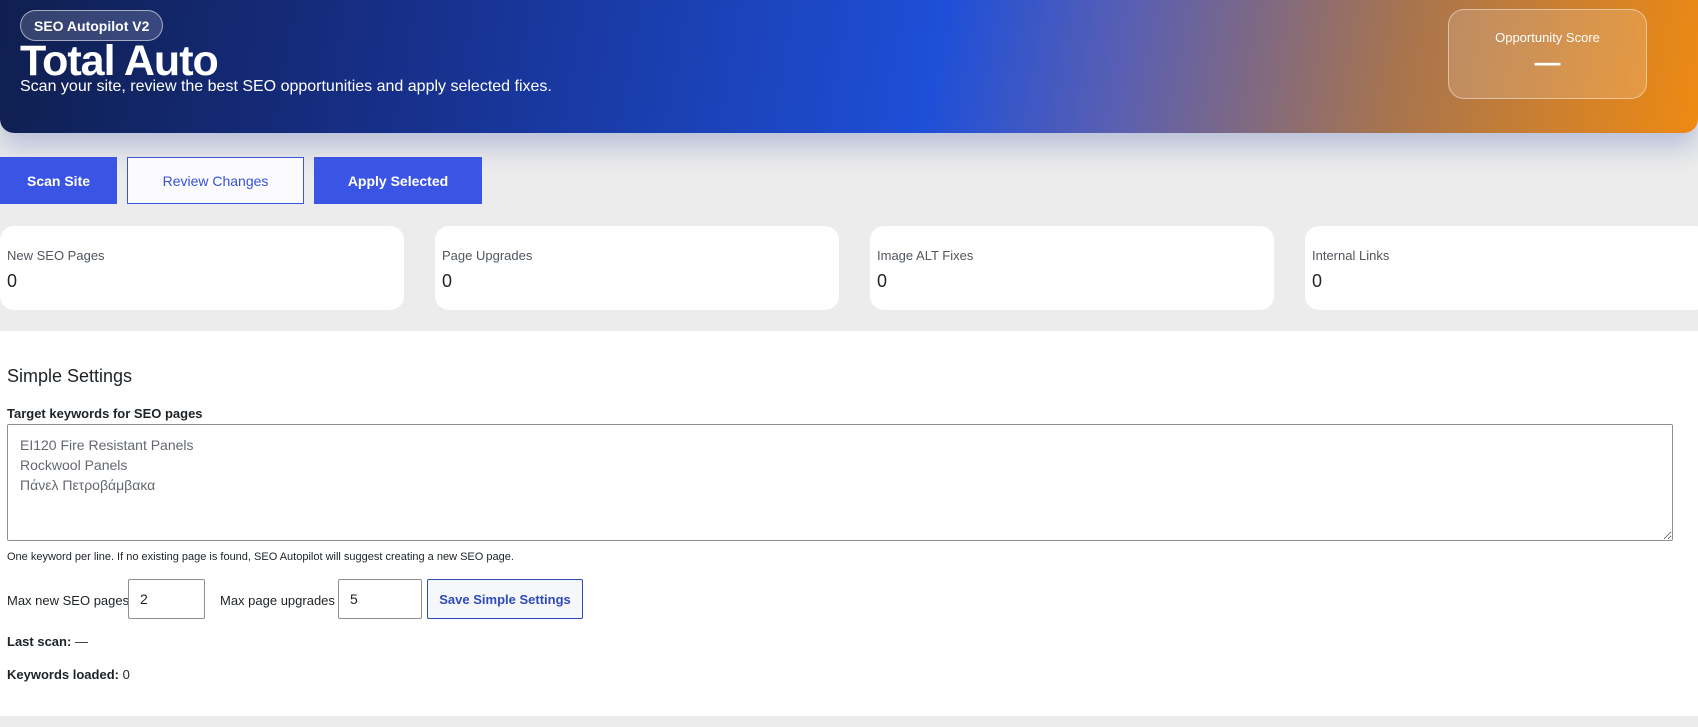 This screenshot has width=1698, height=727. I want to click on save-settings-button: Save Simple Settings, so click(505, 599).